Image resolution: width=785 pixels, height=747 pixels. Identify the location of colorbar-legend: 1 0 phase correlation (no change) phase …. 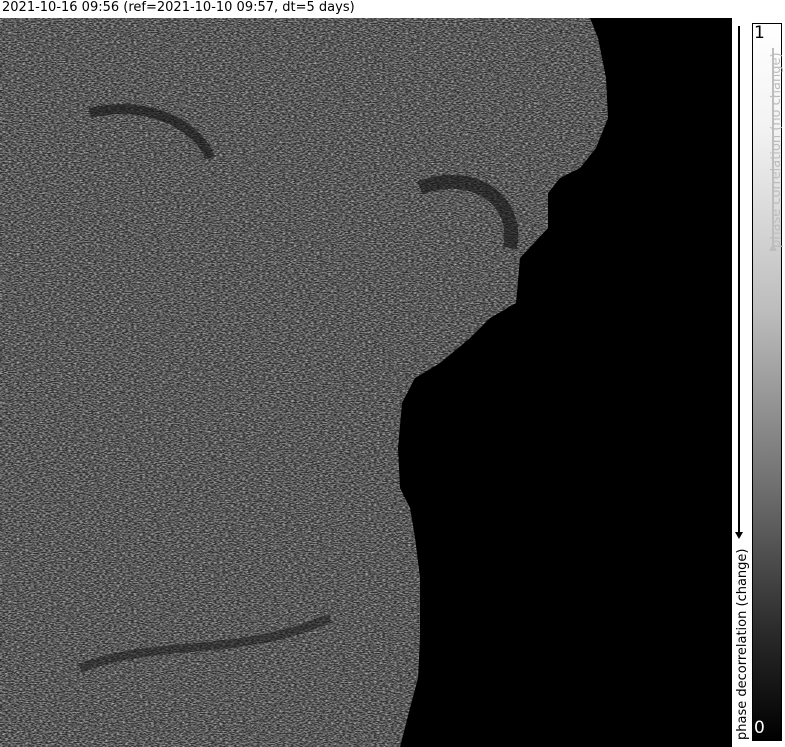
(758, 382).